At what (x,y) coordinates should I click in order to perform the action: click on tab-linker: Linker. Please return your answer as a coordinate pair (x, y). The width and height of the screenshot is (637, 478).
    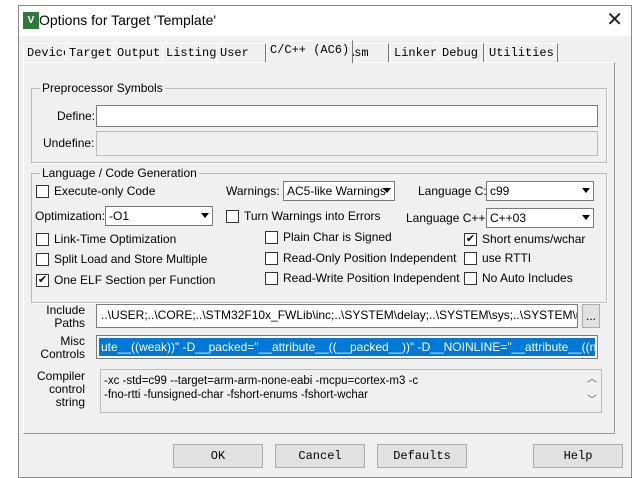
    Looking at the image, I should click on (416, 52).